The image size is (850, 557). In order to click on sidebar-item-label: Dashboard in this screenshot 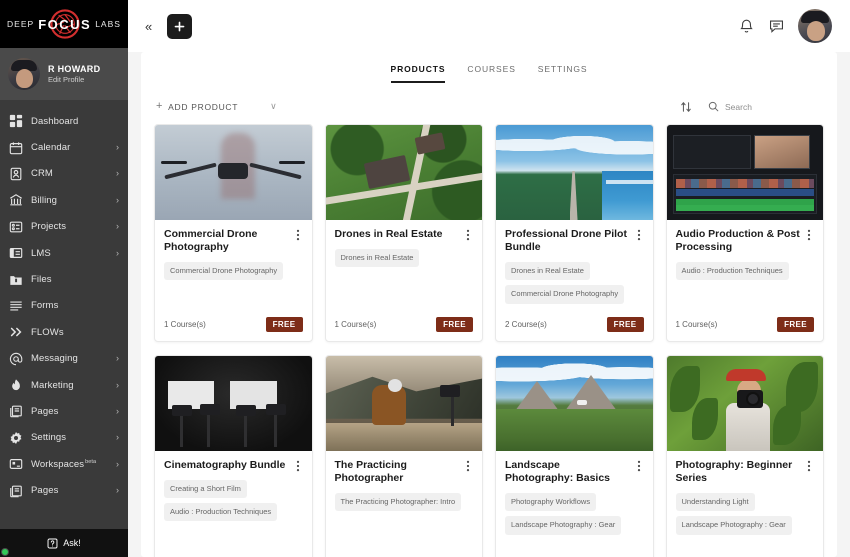, I will do `click(55, 121)`.